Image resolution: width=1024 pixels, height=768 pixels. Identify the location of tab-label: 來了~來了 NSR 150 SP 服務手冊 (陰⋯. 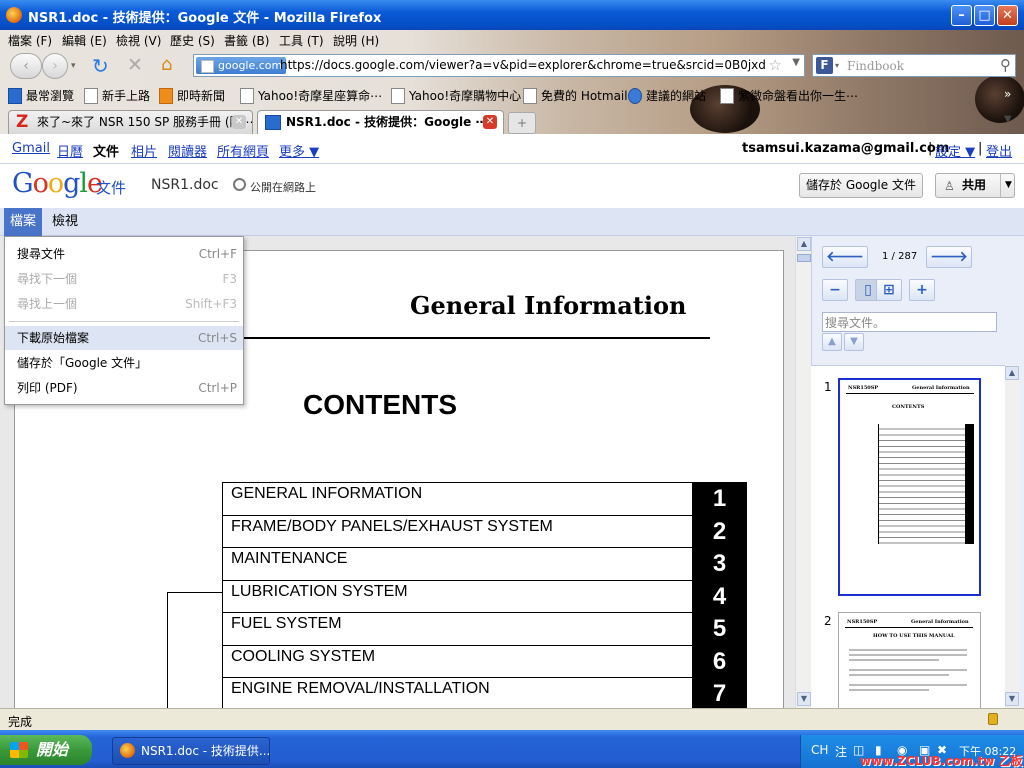
(145, 122).